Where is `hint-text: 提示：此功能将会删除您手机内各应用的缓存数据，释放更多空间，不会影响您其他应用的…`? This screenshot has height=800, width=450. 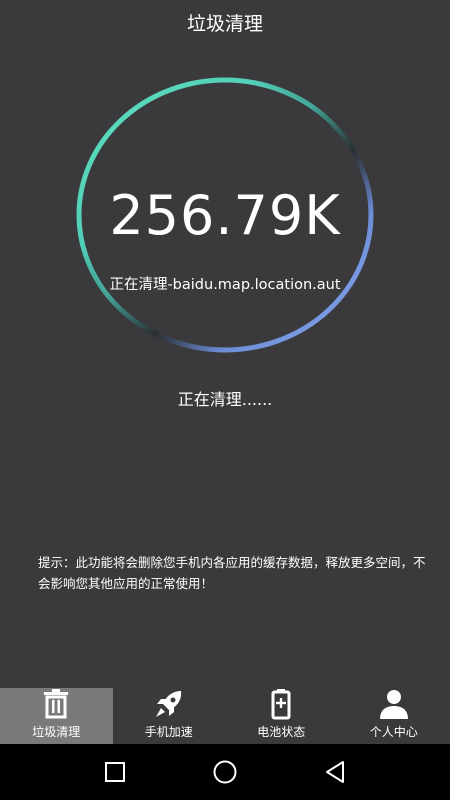 hint-text: 提示：此功能将会删除您手机内各应用的缓存数据，释放更多空间，不会影响您其他应用的… is located at coordinates (232, 573).